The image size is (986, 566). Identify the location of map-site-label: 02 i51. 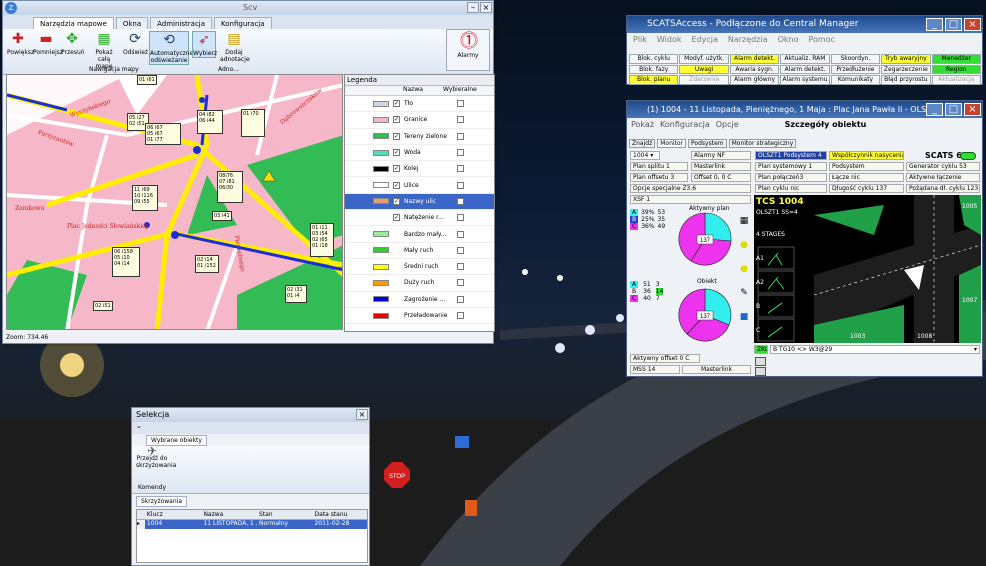
(103, 306).